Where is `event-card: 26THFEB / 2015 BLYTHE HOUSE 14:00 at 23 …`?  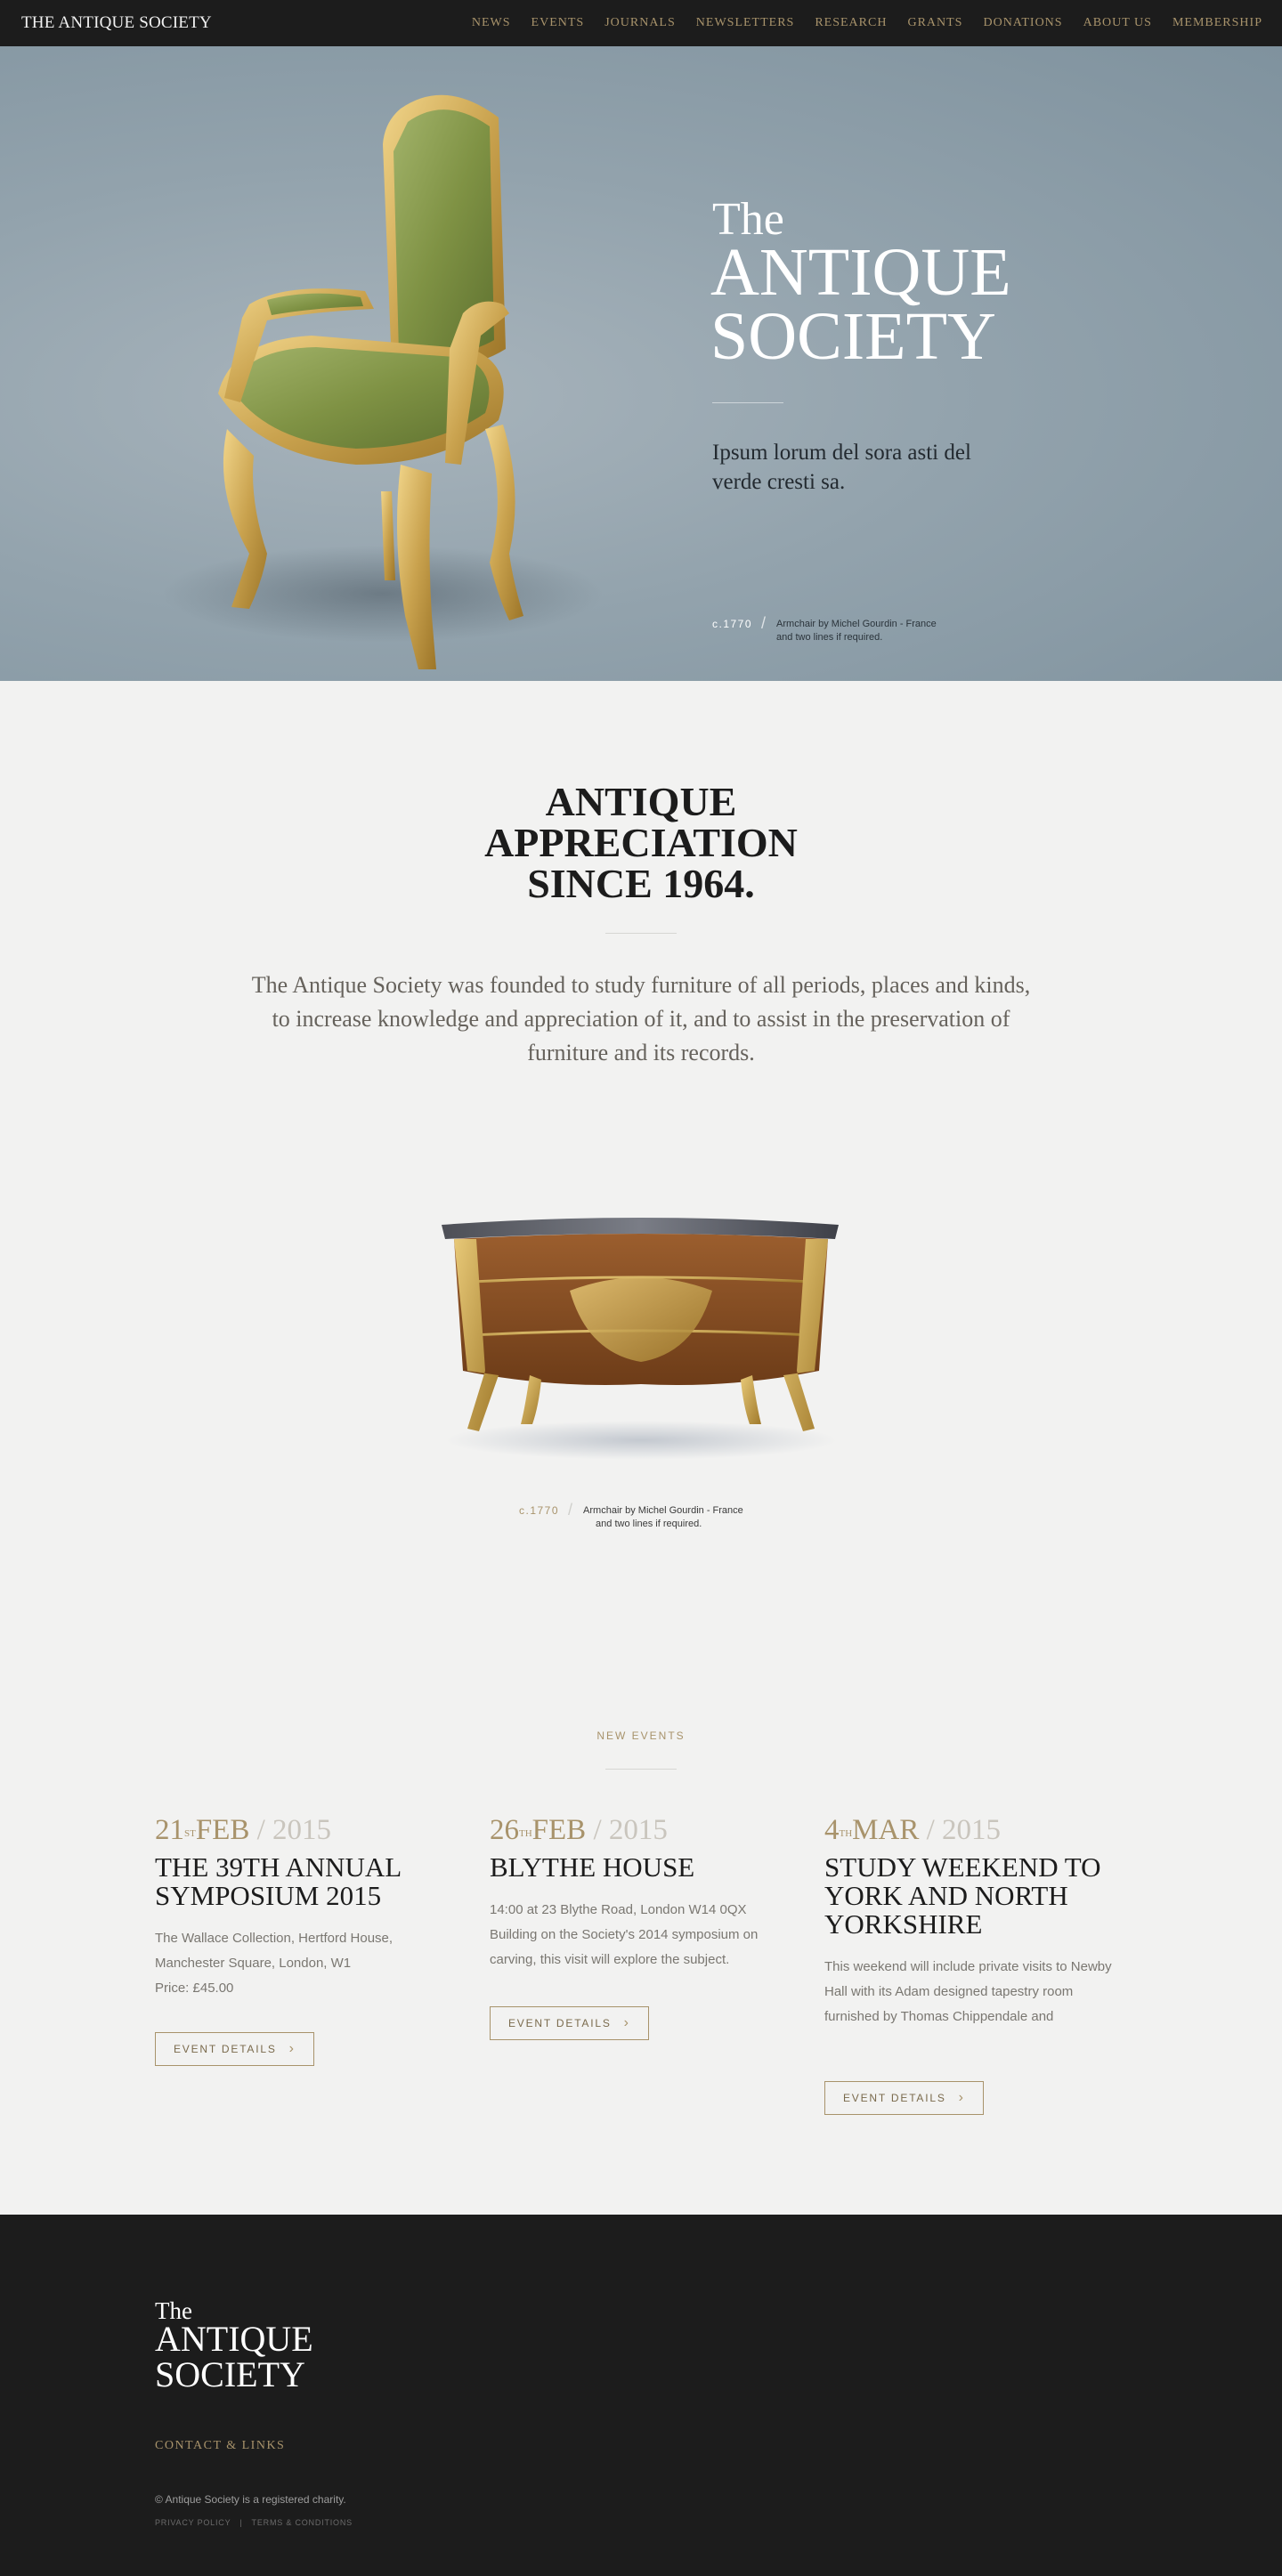
event-card: 26THFEB / 2015 BLYTHE HOUSE 14:00 at 23 … is located at coordinates (641, 1926).